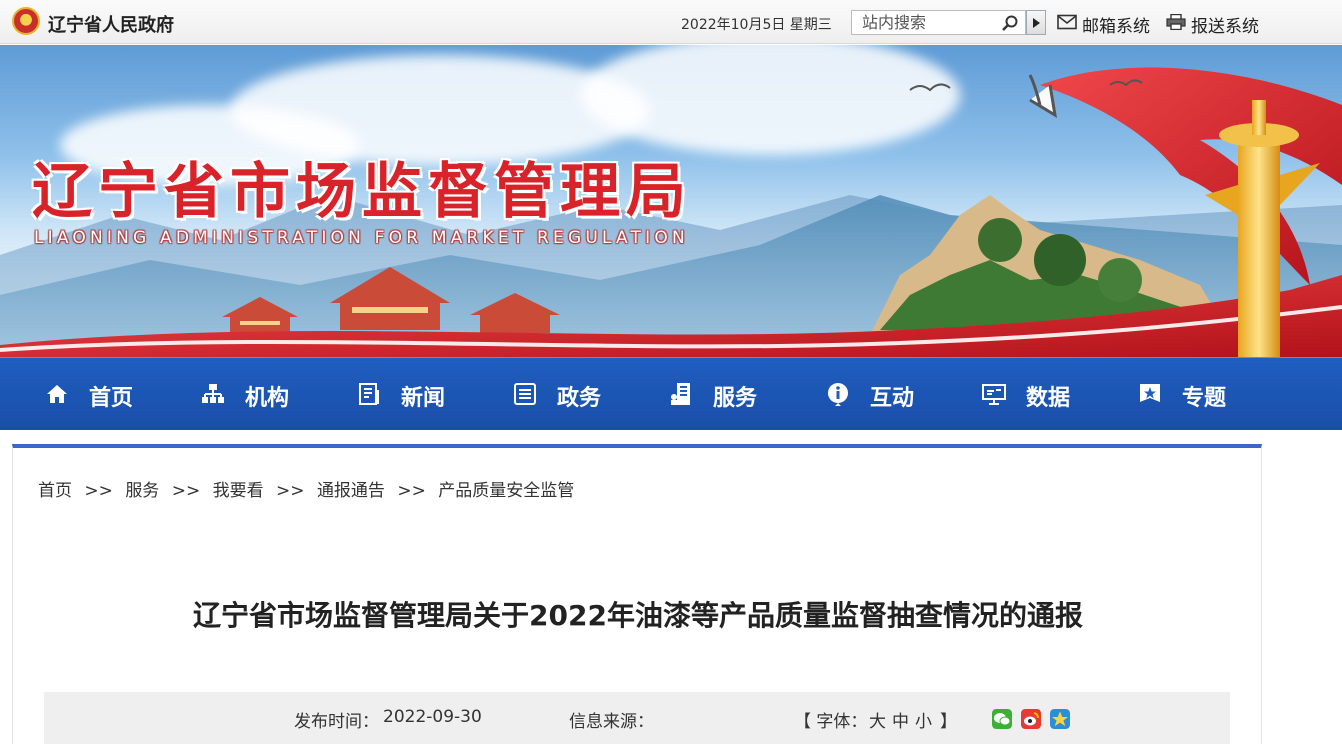  I want to click on article-meta-bar: 发布时间： 2022-09-30 信息来源： 【 字体： 大 中 小 】, so click(637, 718).